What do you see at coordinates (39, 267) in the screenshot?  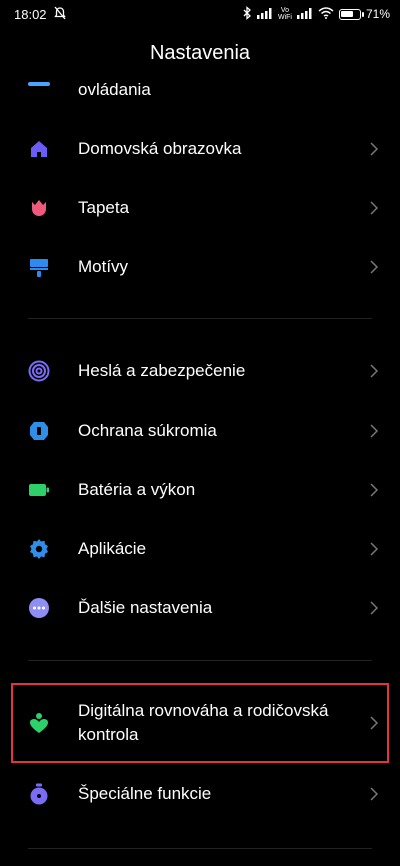 I see `brush-icon` at bounding box center [39, 267].